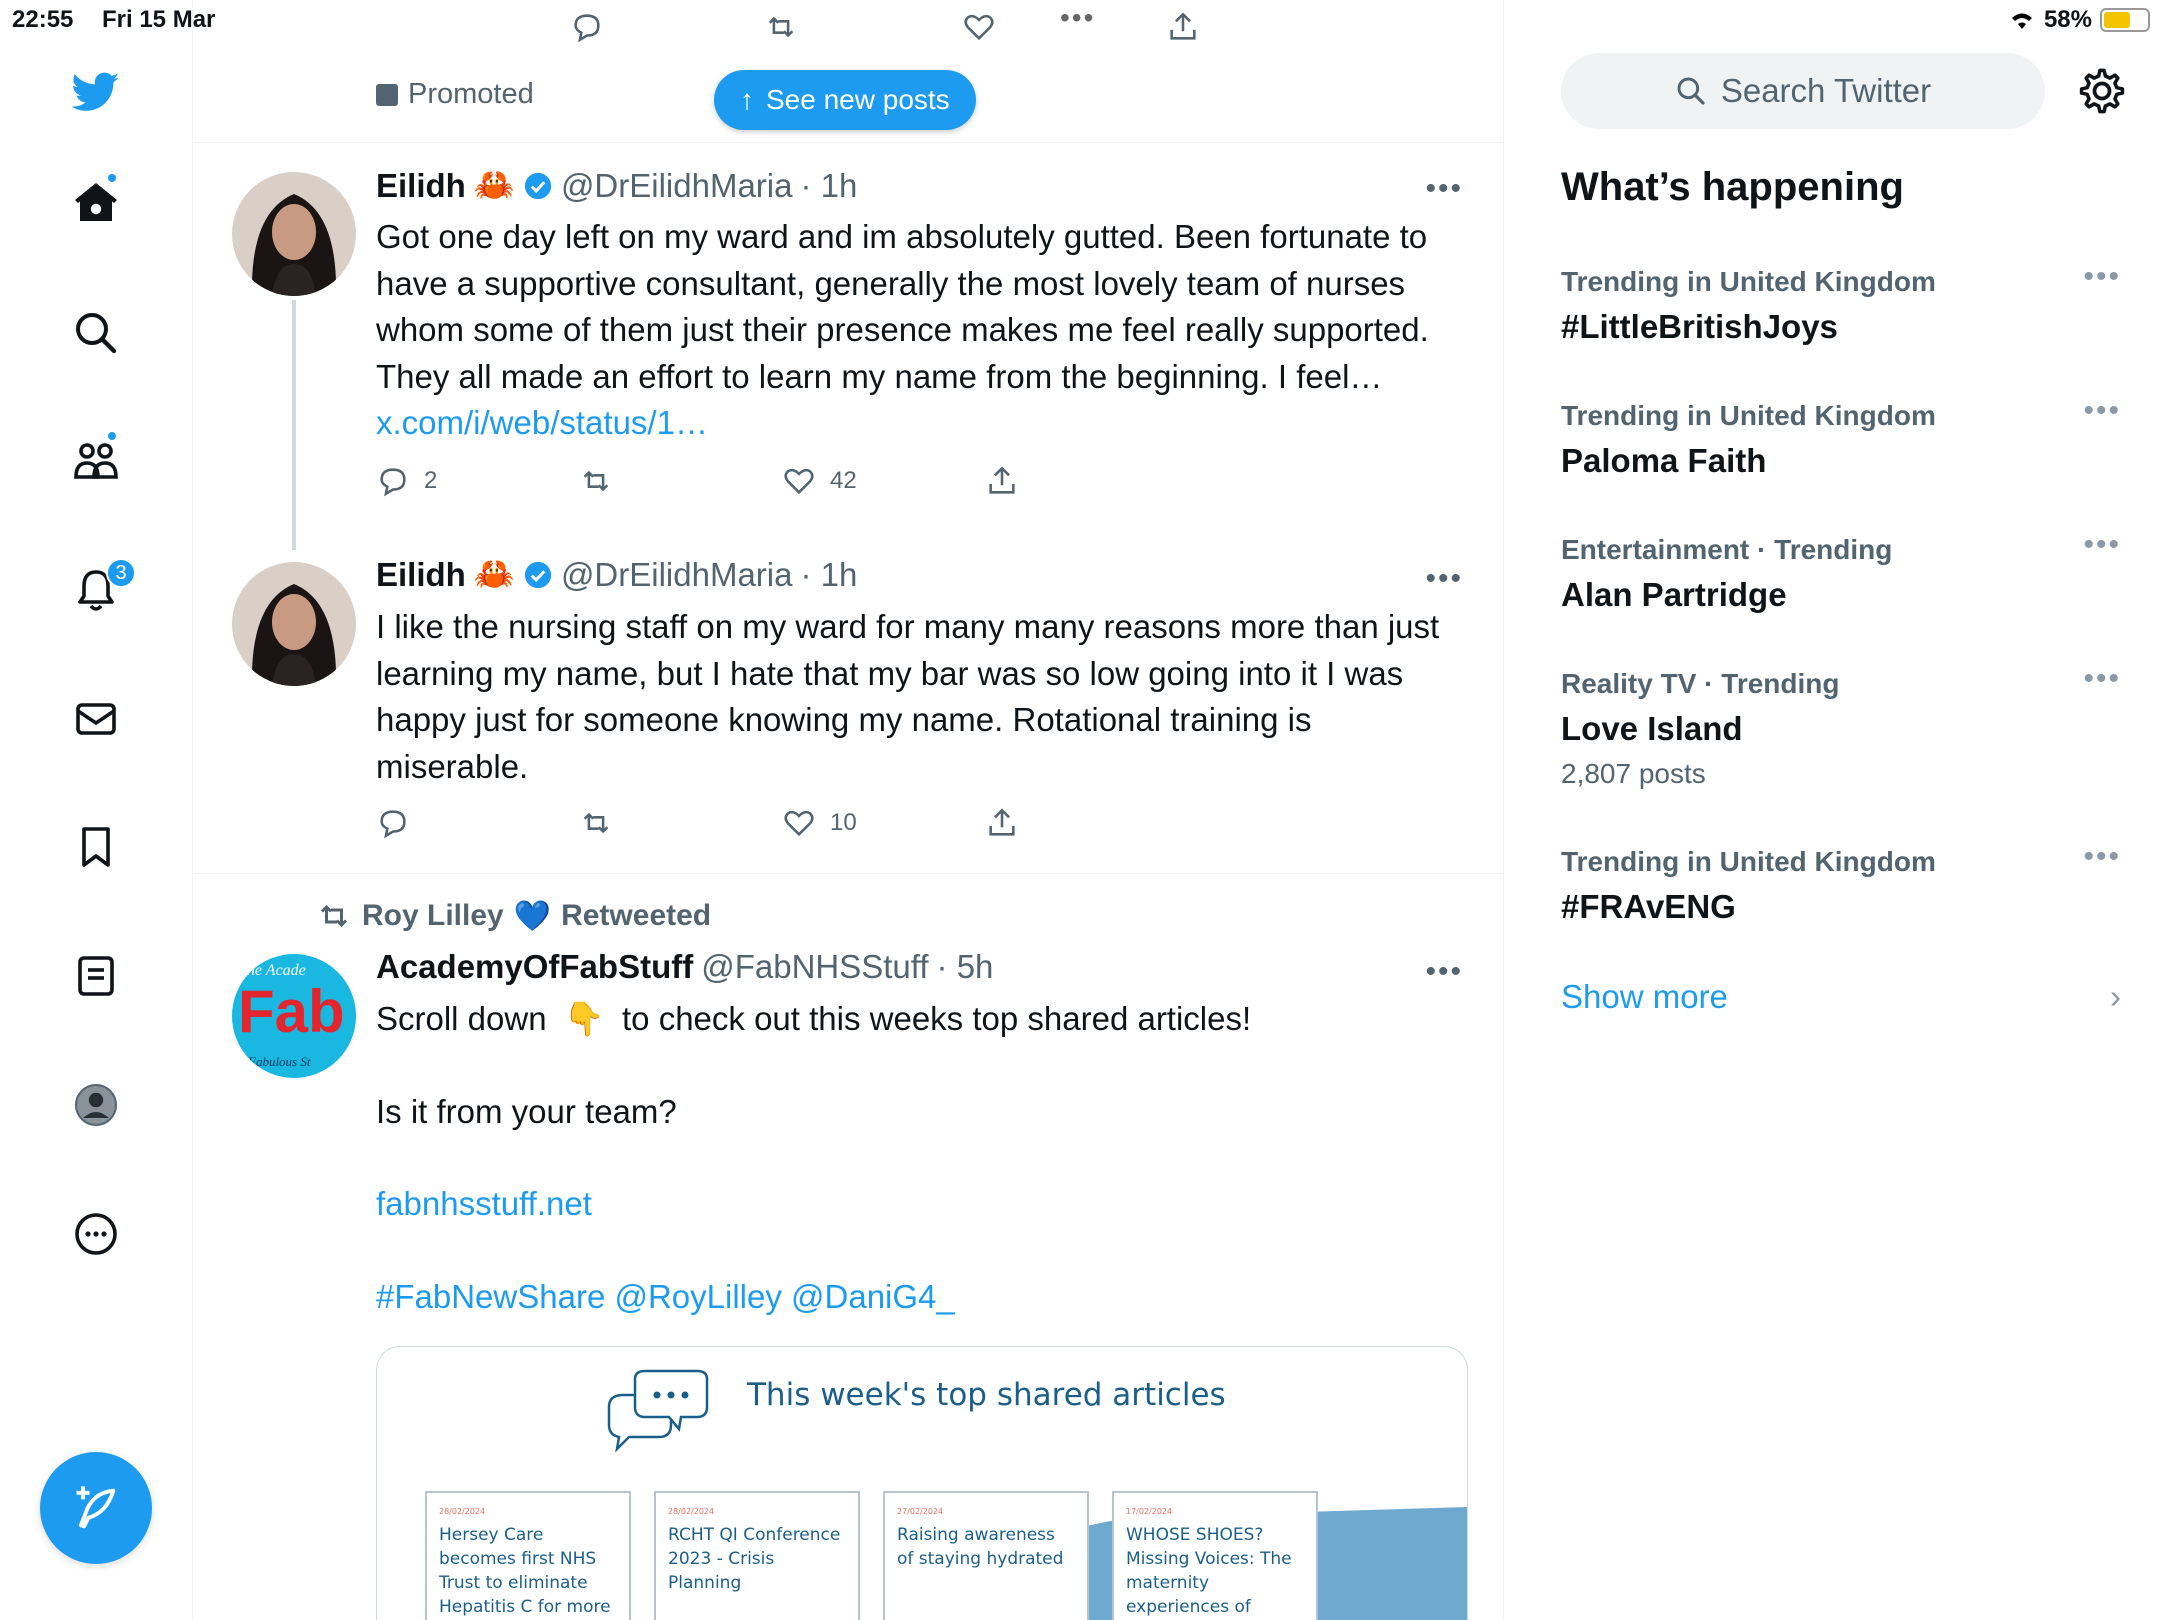  What do you see at coordinates (1633, 773) in the screenshot?
I see `trend-post-count: 2,807 posts` at bounding box center [1633, 773].